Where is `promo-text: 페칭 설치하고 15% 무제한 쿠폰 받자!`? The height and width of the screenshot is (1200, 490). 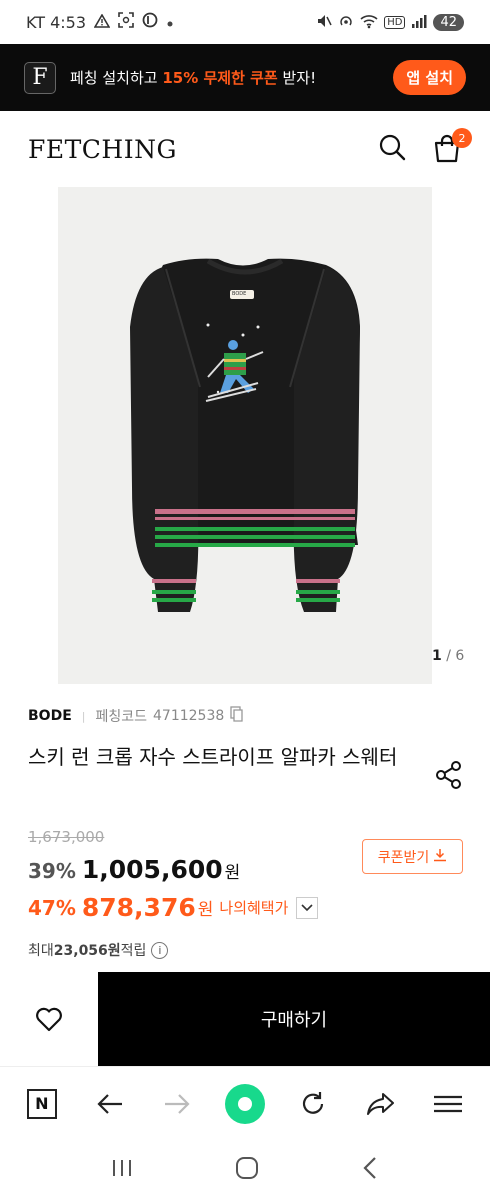 promo-text: 페칭 설치하고 15% 무제한 쿠폰 받자! is located at coordinates (193, 77).